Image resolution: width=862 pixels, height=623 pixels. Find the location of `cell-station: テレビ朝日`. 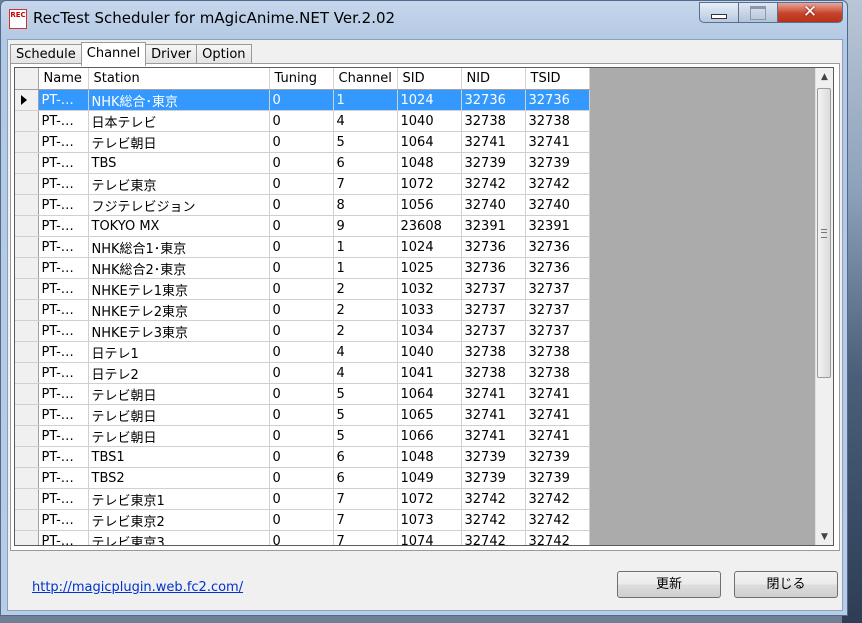

cell-station: テレビ朝日 is located at coordinates (179, 394).